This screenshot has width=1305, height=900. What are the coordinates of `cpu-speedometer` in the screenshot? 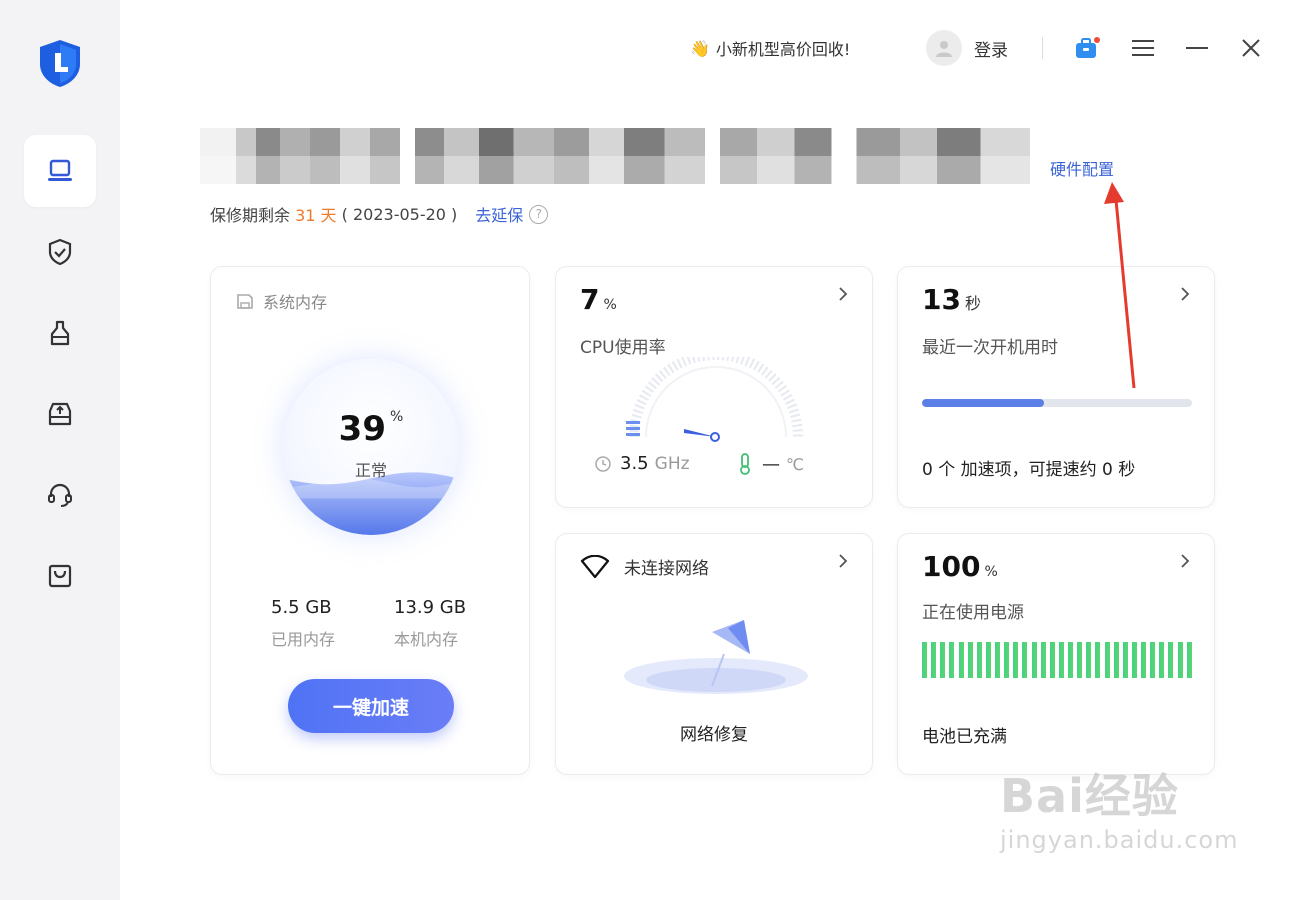 It's located at (714, 399).